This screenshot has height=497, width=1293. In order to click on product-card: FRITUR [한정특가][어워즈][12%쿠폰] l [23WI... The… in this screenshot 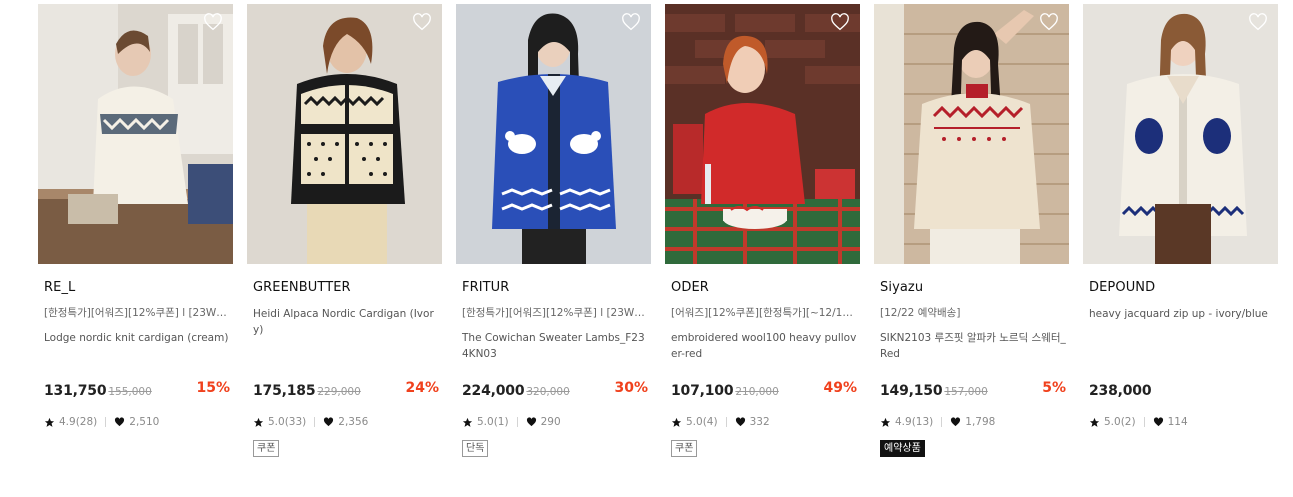, I will do `click(553, 239)`.